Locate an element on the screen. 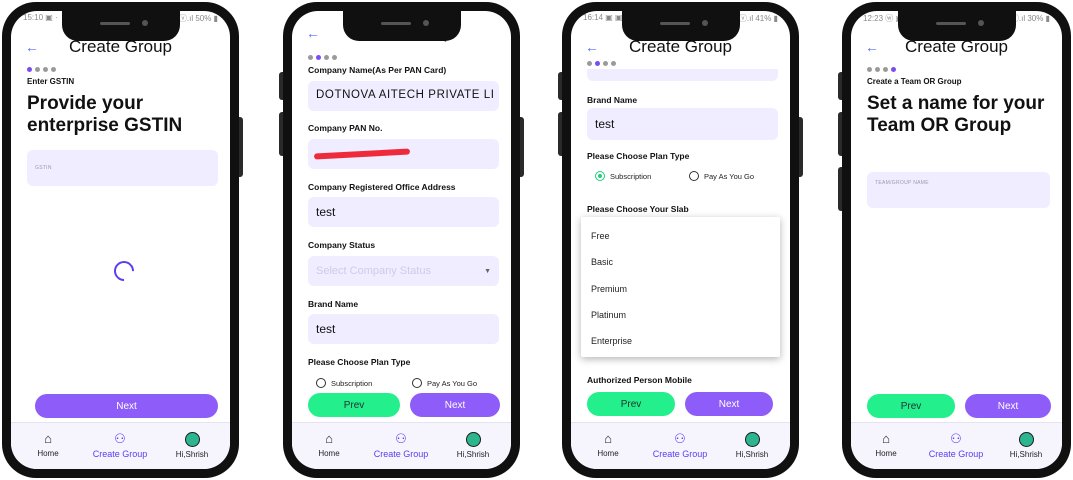 The image size is (1073, 480). scrolled-field is located at coordinates (682, 75).